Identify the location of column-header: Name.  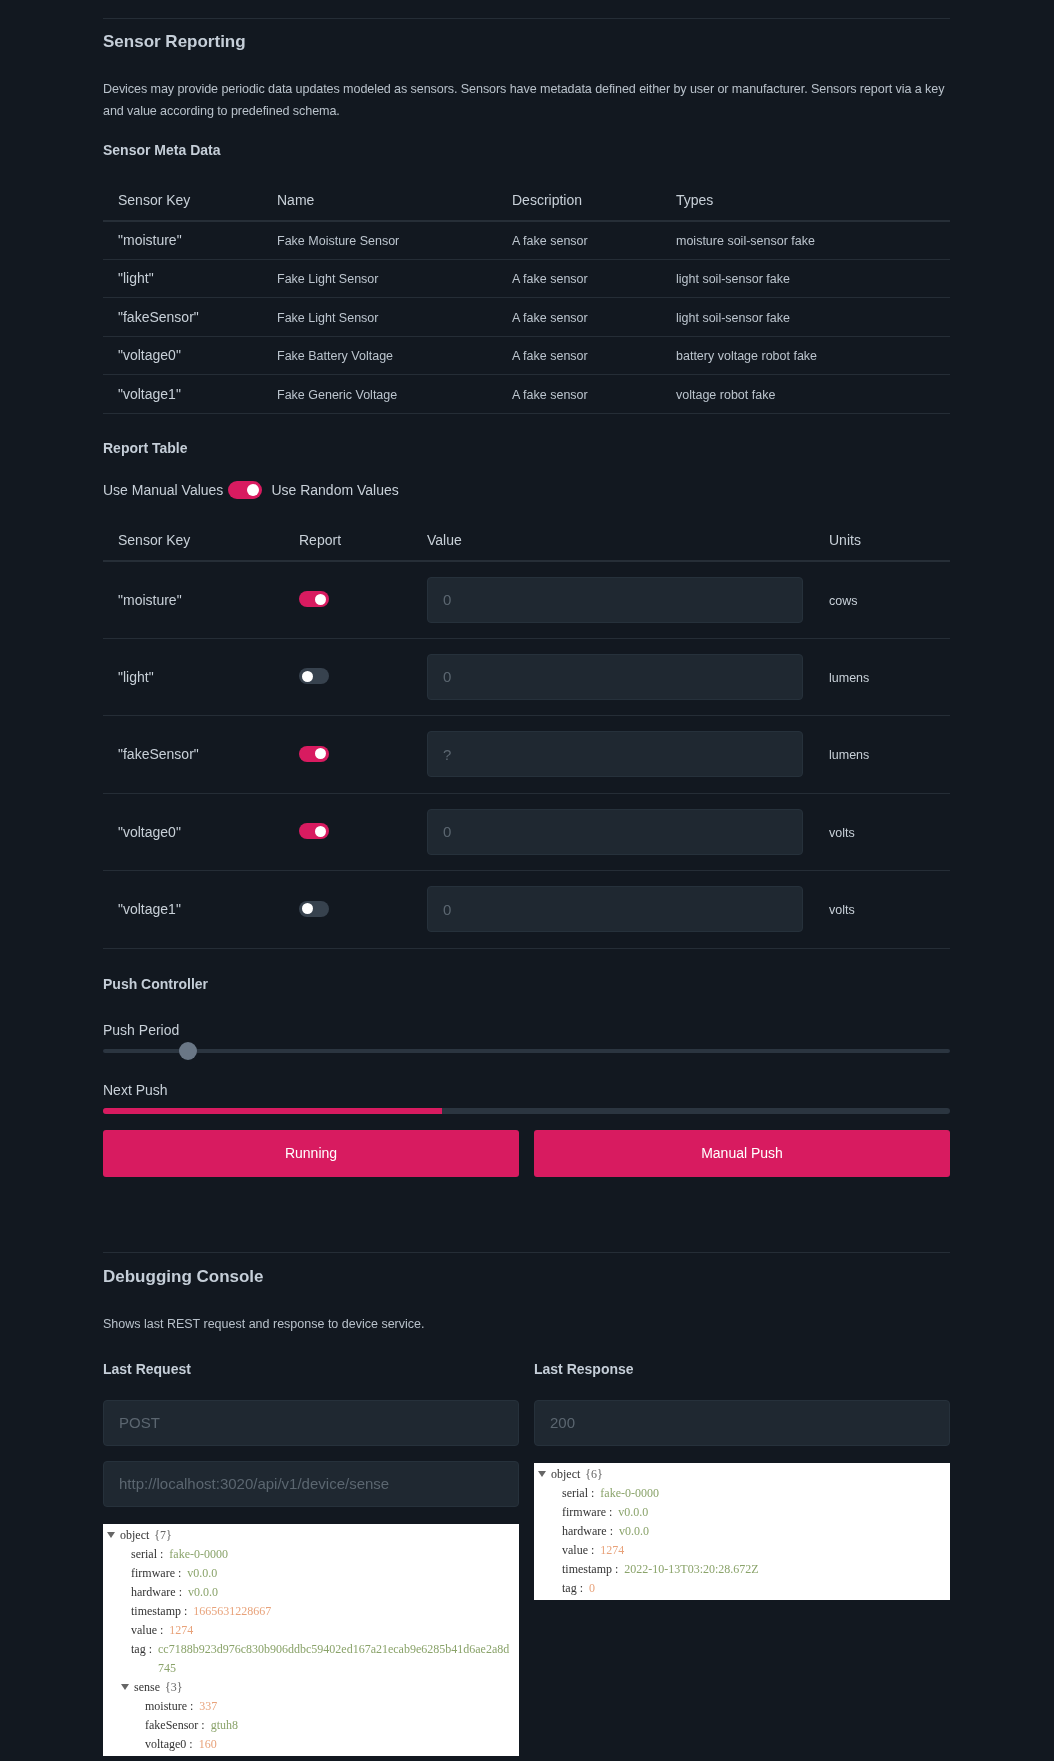
(296, 200).